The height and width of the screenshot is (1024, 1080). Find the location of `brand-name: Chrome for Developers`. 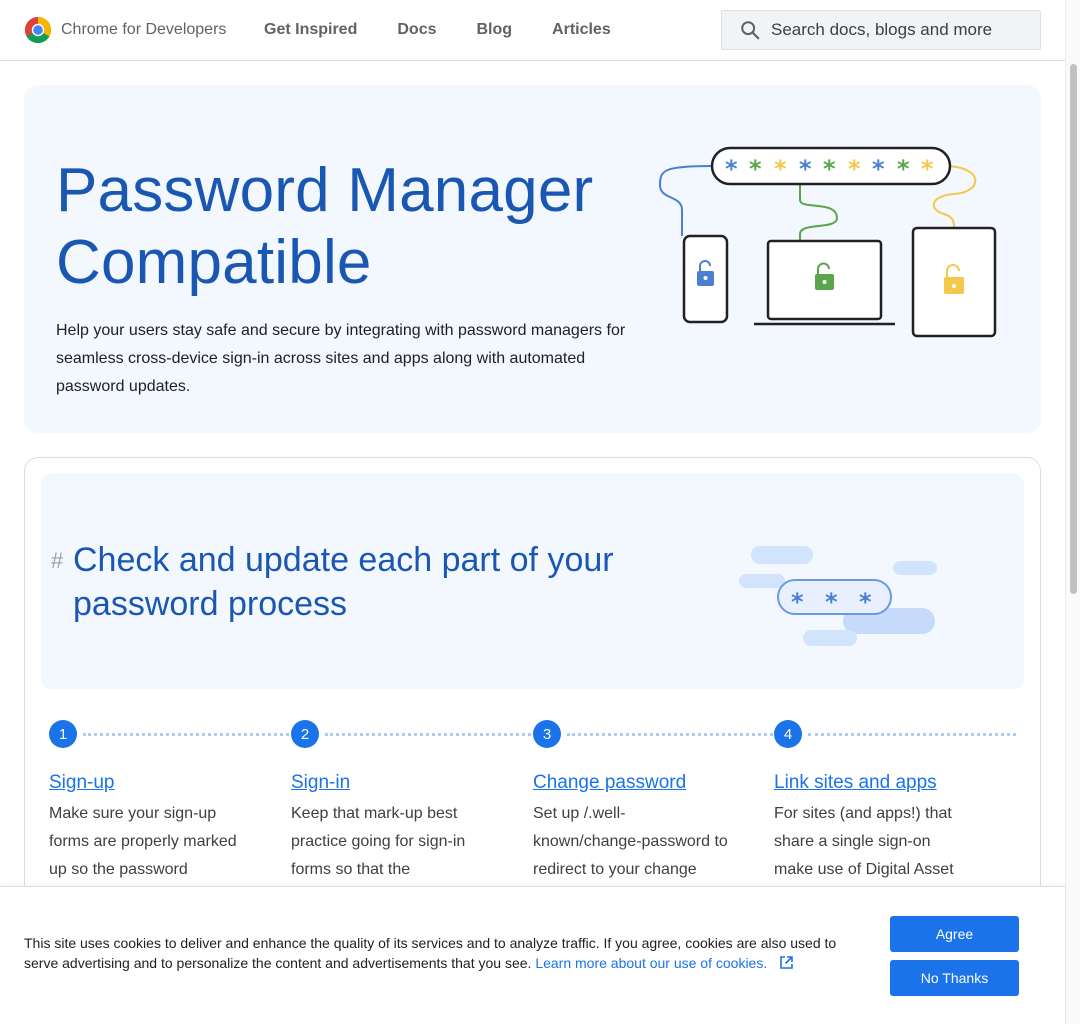

brand-name: Chrome for Developers is located at coordinates (144, 29).